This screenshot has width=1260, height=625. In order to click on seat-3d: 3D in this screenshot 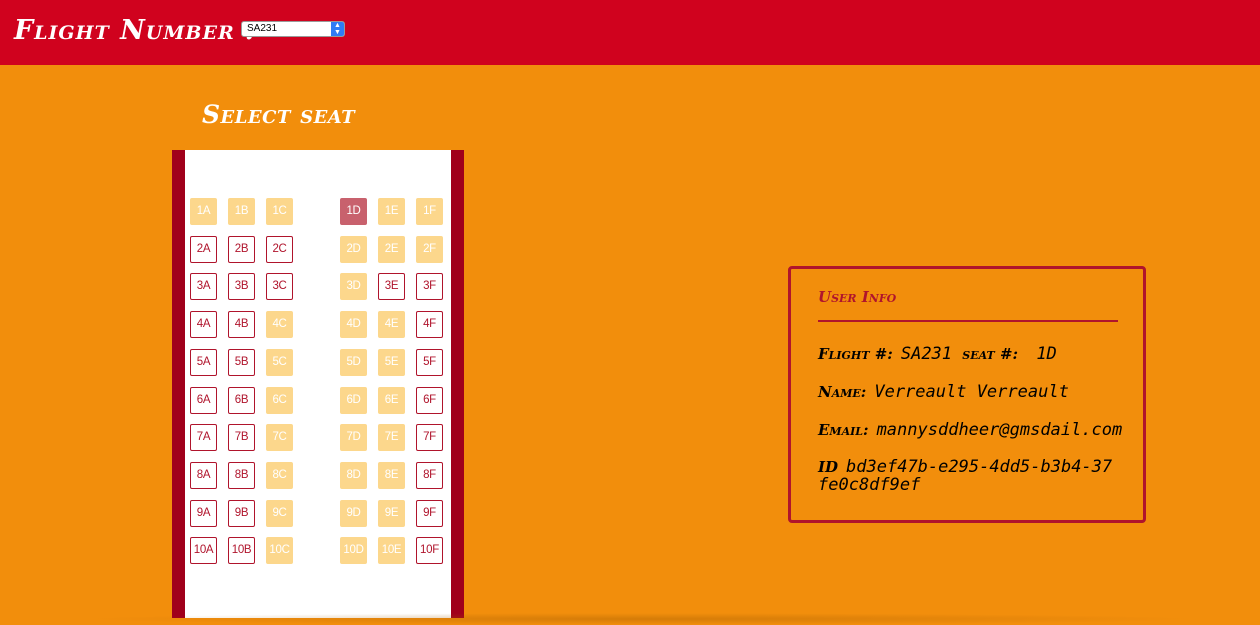, I will do `click(353, 287)`.